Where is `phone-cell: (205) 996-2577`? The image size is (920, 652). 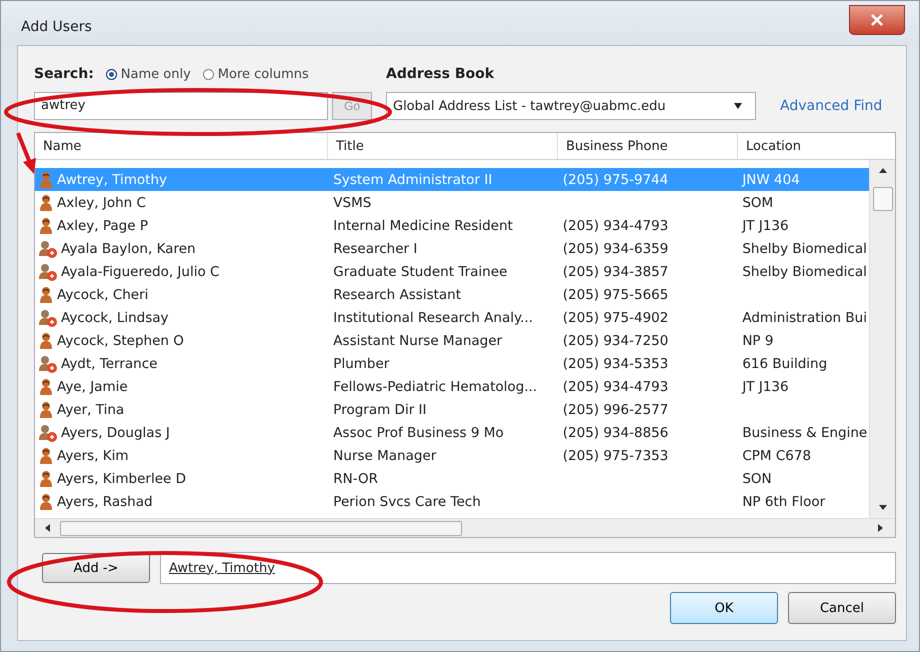
phone-cell: (205) 996-2577 is located at coordinates (615, 410).